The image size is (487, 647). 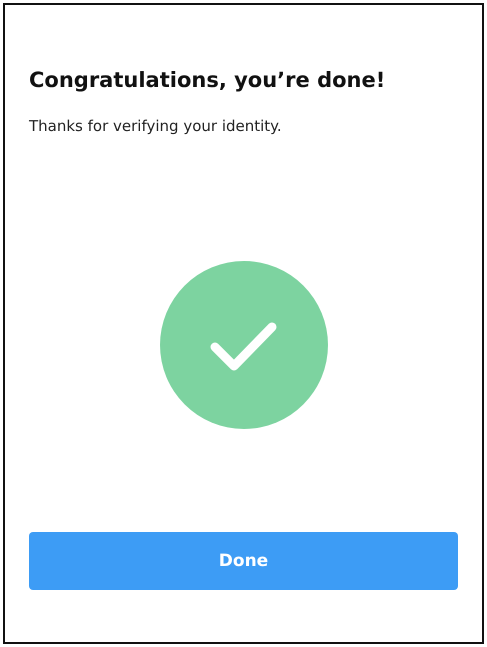 I want to click on dialog-title: Congratulations, you’re done!, so click(x=207, y=80).